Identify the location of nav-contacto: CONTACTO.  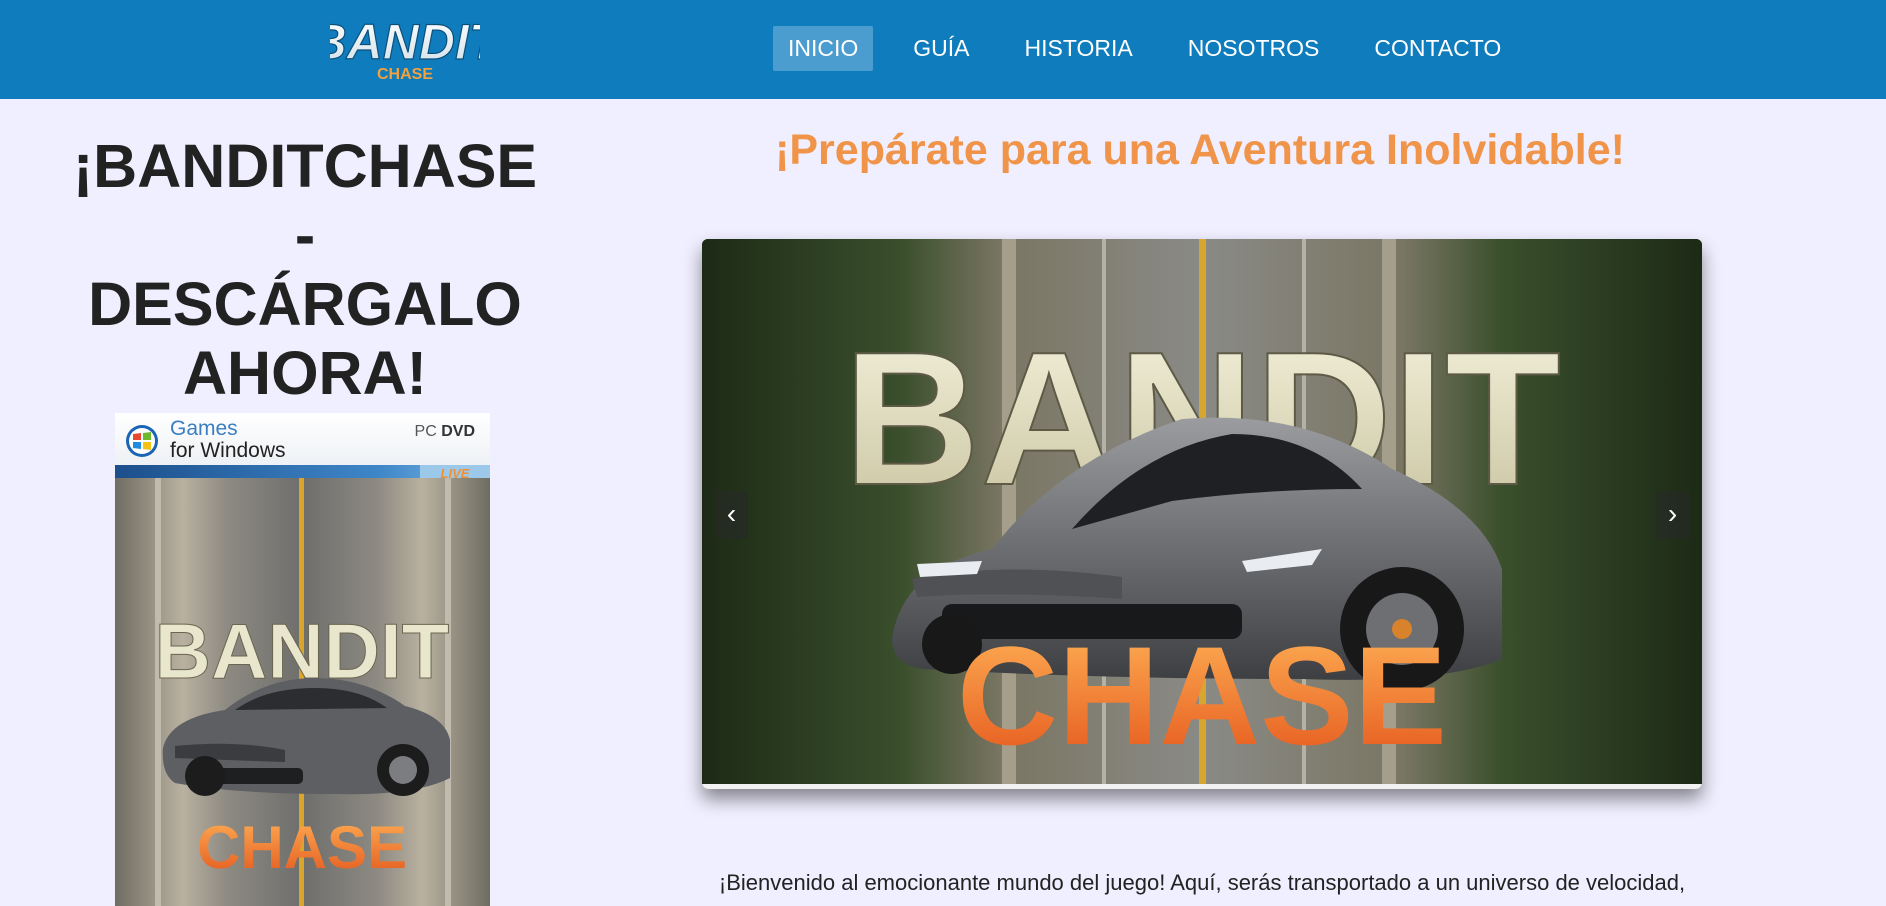
(1437, 48).